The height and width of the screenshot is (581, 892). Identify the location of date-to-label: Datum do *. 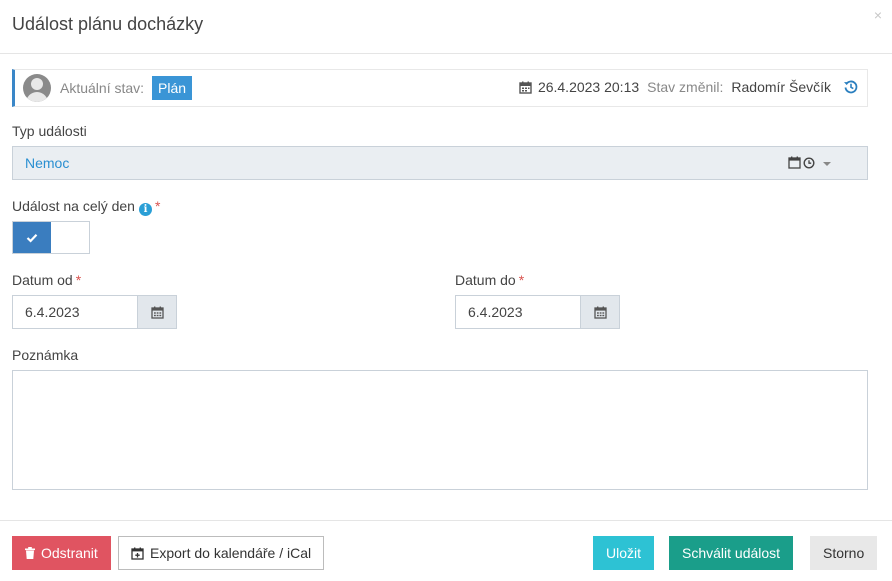
(489, 280).